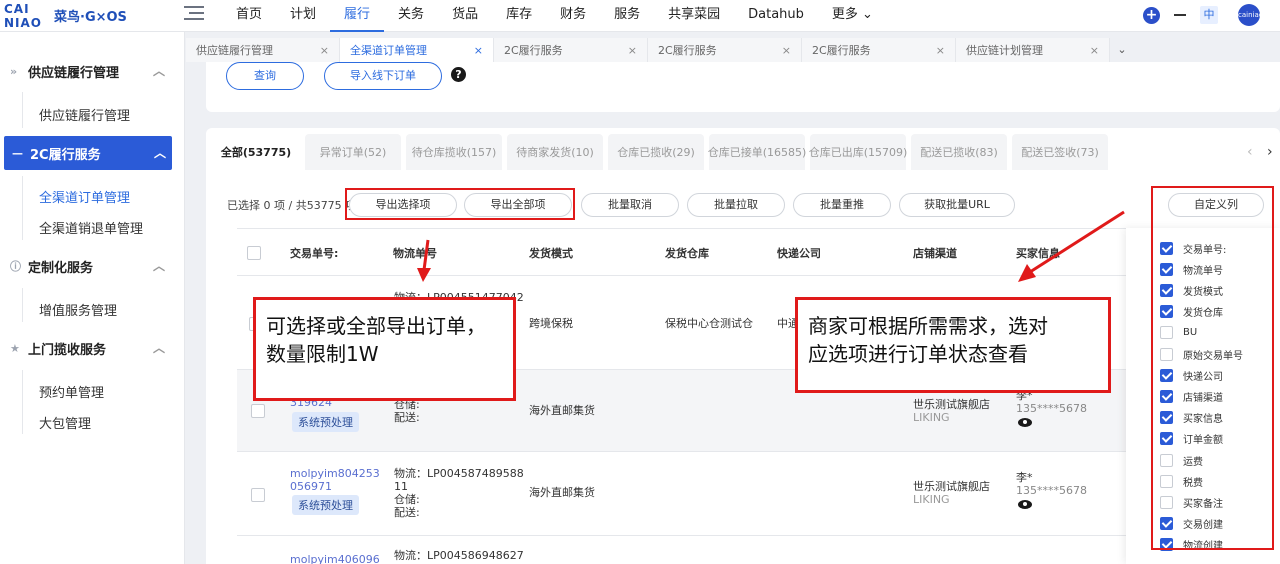  I want to click on sidebar-item-supply-chain: 供应链履行管理, so click(84, 114).